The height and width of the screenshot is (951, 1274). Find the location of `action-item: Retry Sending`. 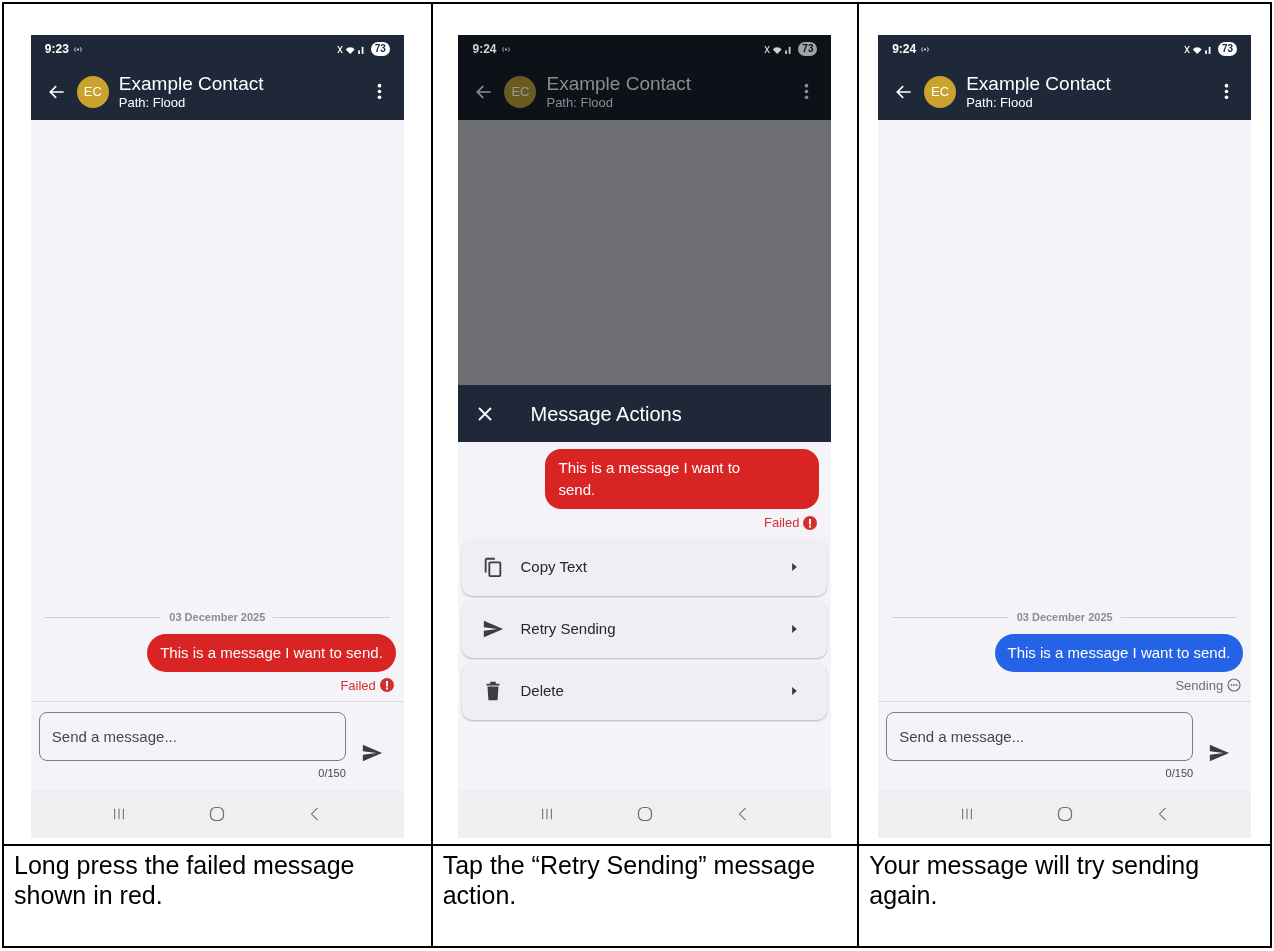

action-item: Retry Sending is located at coordinates (645, 629).